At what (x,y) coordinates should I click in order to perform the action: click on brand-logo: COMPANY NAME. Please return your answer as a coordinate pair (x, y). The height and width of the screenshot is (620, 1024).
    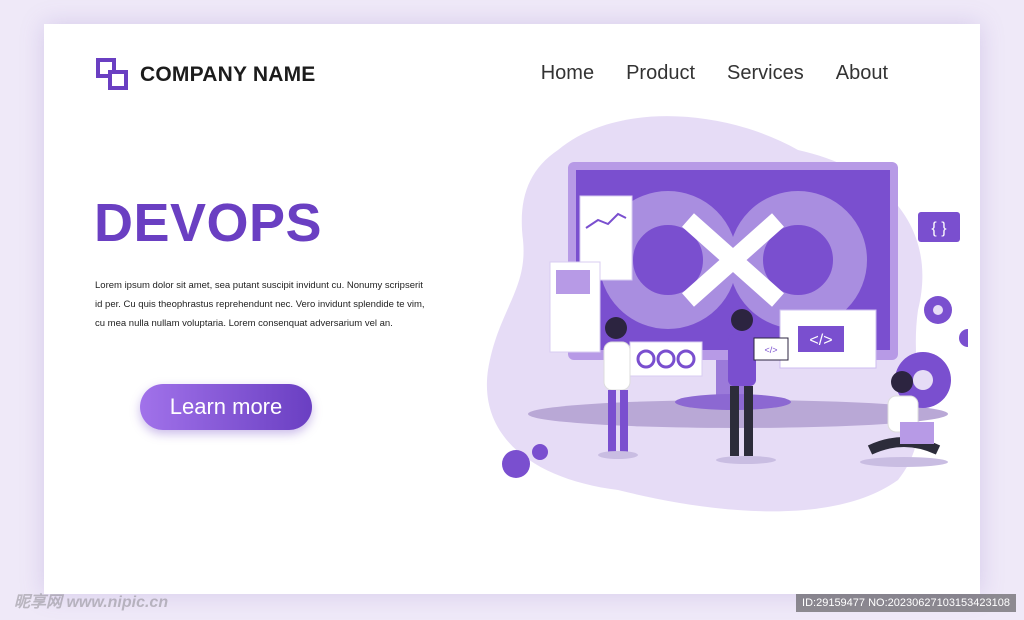
    Looking at the image, I should click on (205, 75).